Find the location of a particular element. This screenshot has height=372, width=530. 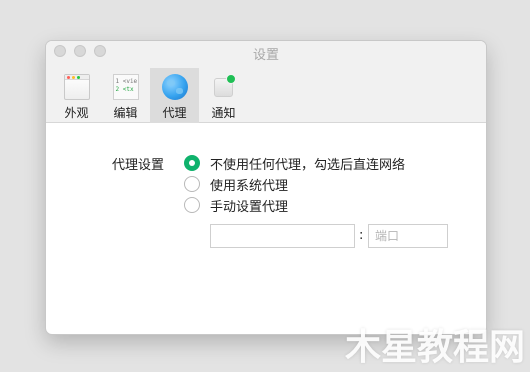

proxy-options: 不使用任何代理，勾选后直连网络 使用系统代理 手动设置代理 is located at coordinates (294, 184).